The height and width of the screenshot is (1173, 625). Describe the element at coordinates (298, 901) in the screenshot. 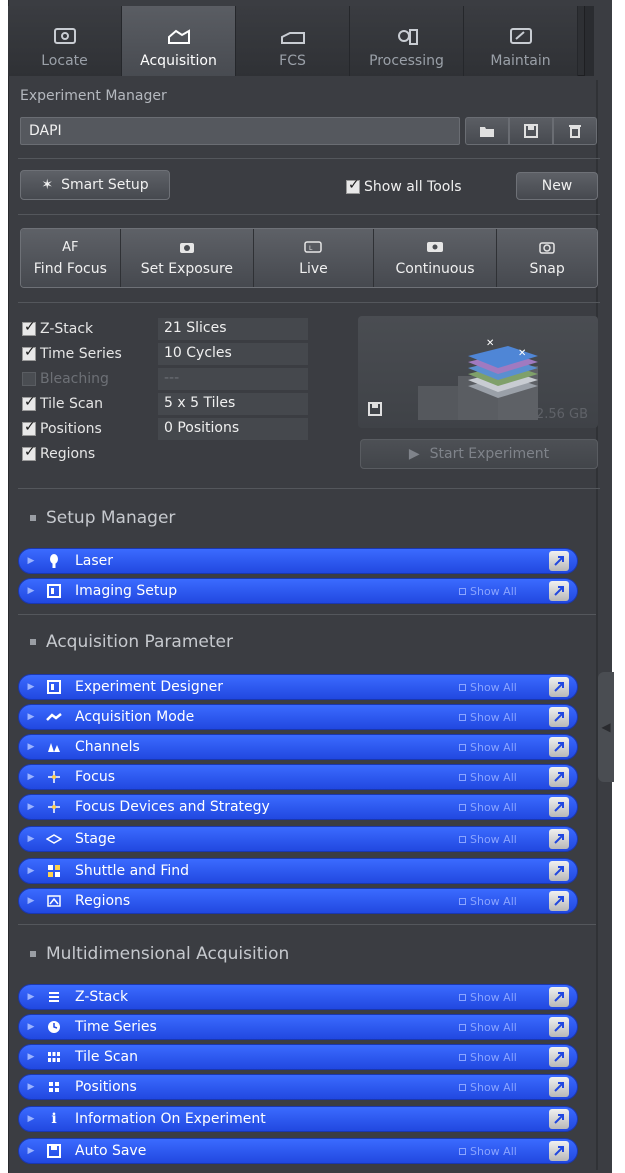

I see `tool-regions: ▶ Regions Show All` at that location.